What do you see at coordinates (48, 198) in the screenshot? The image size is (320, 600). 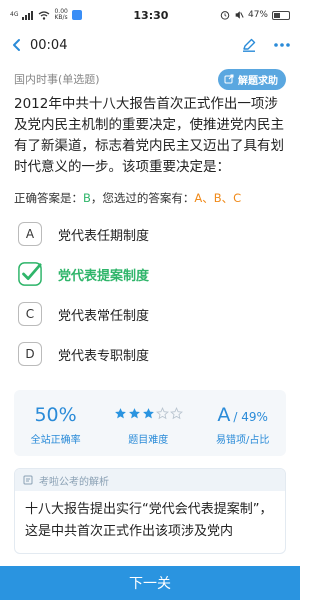 I see `correct-answer-prefix: 正确答案是：` at bounding box center [48, 198].